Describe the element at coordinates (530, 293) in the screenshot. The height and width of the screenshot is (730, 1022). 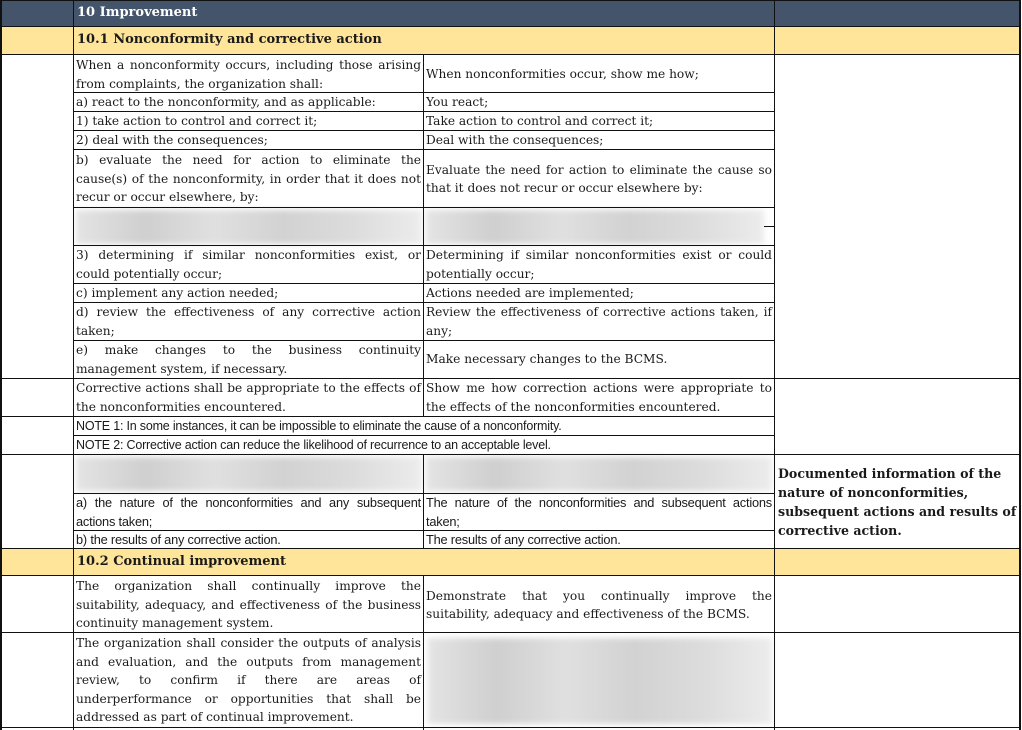
I see `audit-question-text: Actions needed are implemented;` at that location.